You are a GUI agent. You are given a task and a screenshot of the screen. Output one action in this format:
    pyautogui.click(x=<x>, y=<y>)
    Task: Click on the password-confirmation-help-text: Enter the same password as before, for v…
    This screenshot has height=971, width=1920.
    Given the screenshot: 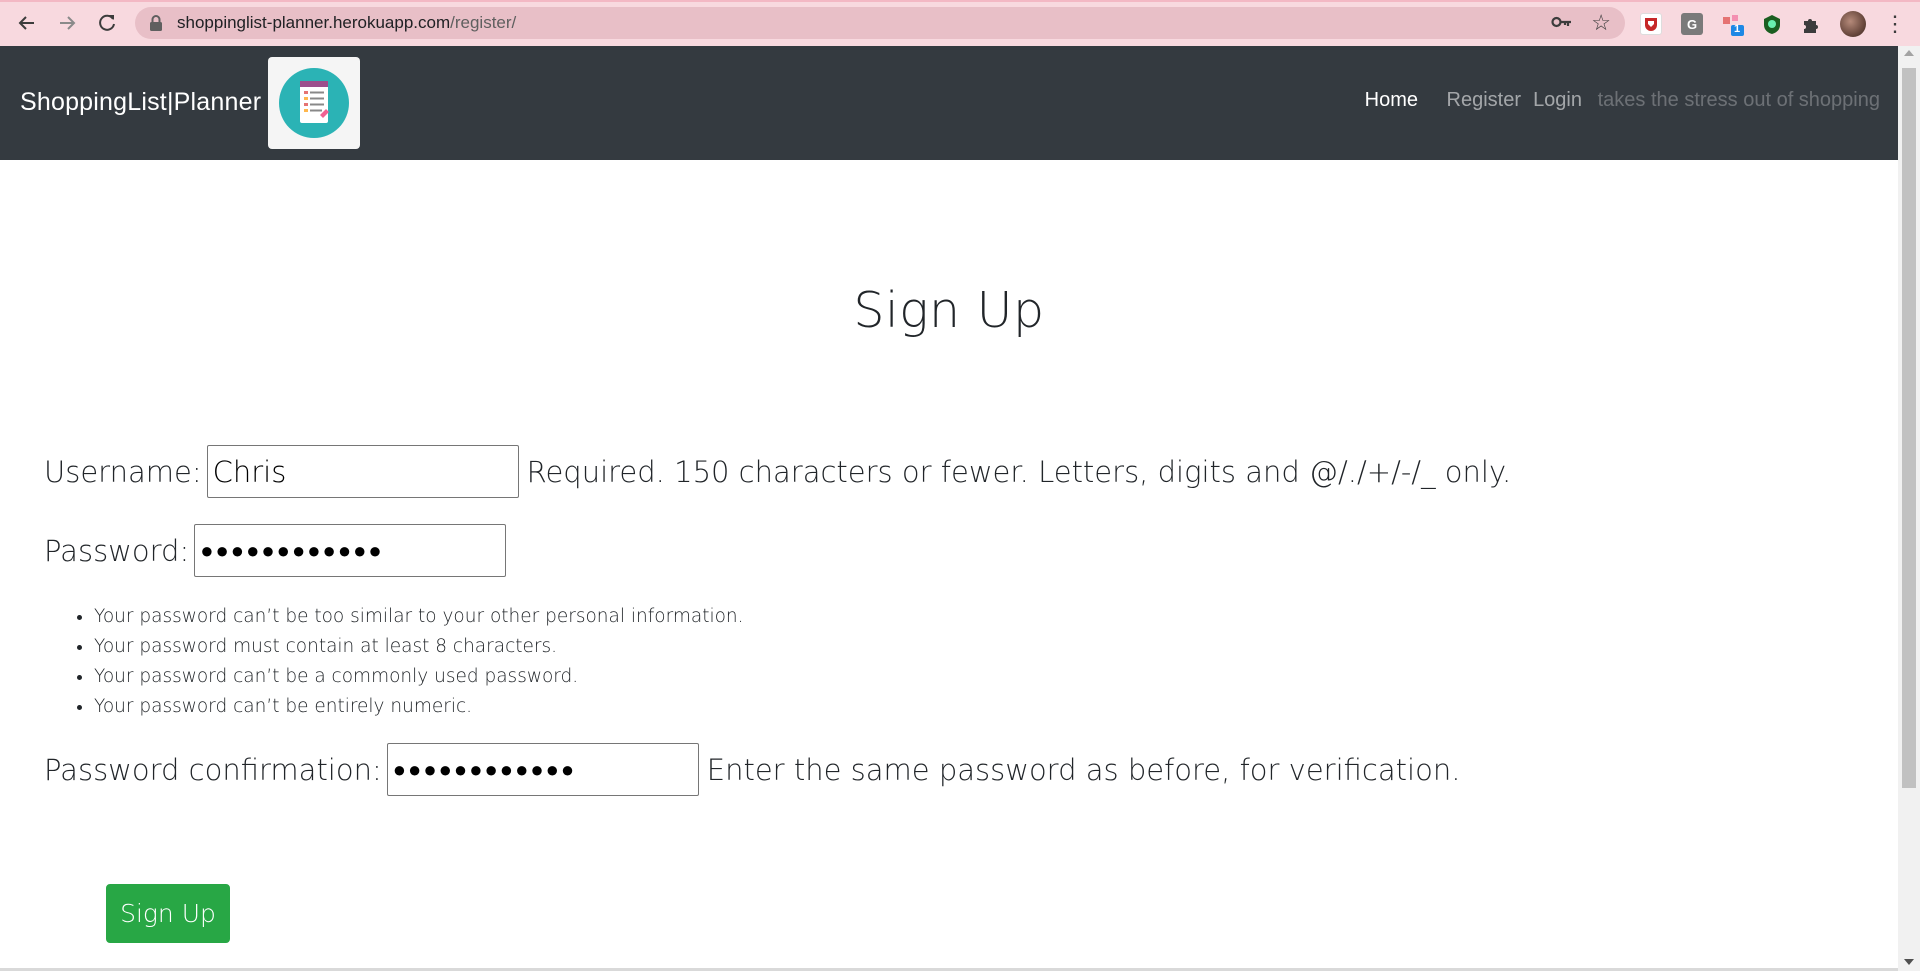 What is the action you would take?
    pyautogui.click(x=1083, y=769)
    